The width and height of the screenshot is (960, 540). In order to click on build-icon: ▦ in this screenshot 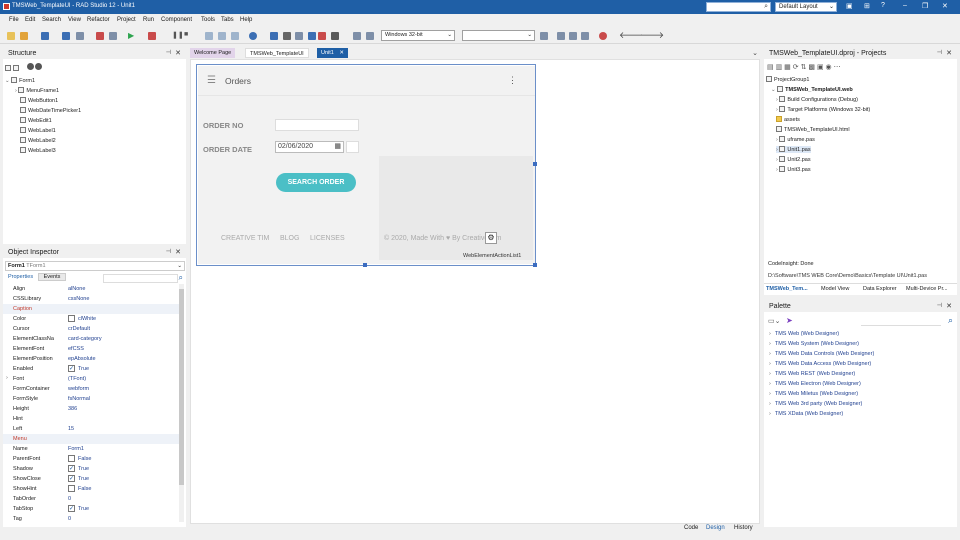, I will do `click(787, 67)`.